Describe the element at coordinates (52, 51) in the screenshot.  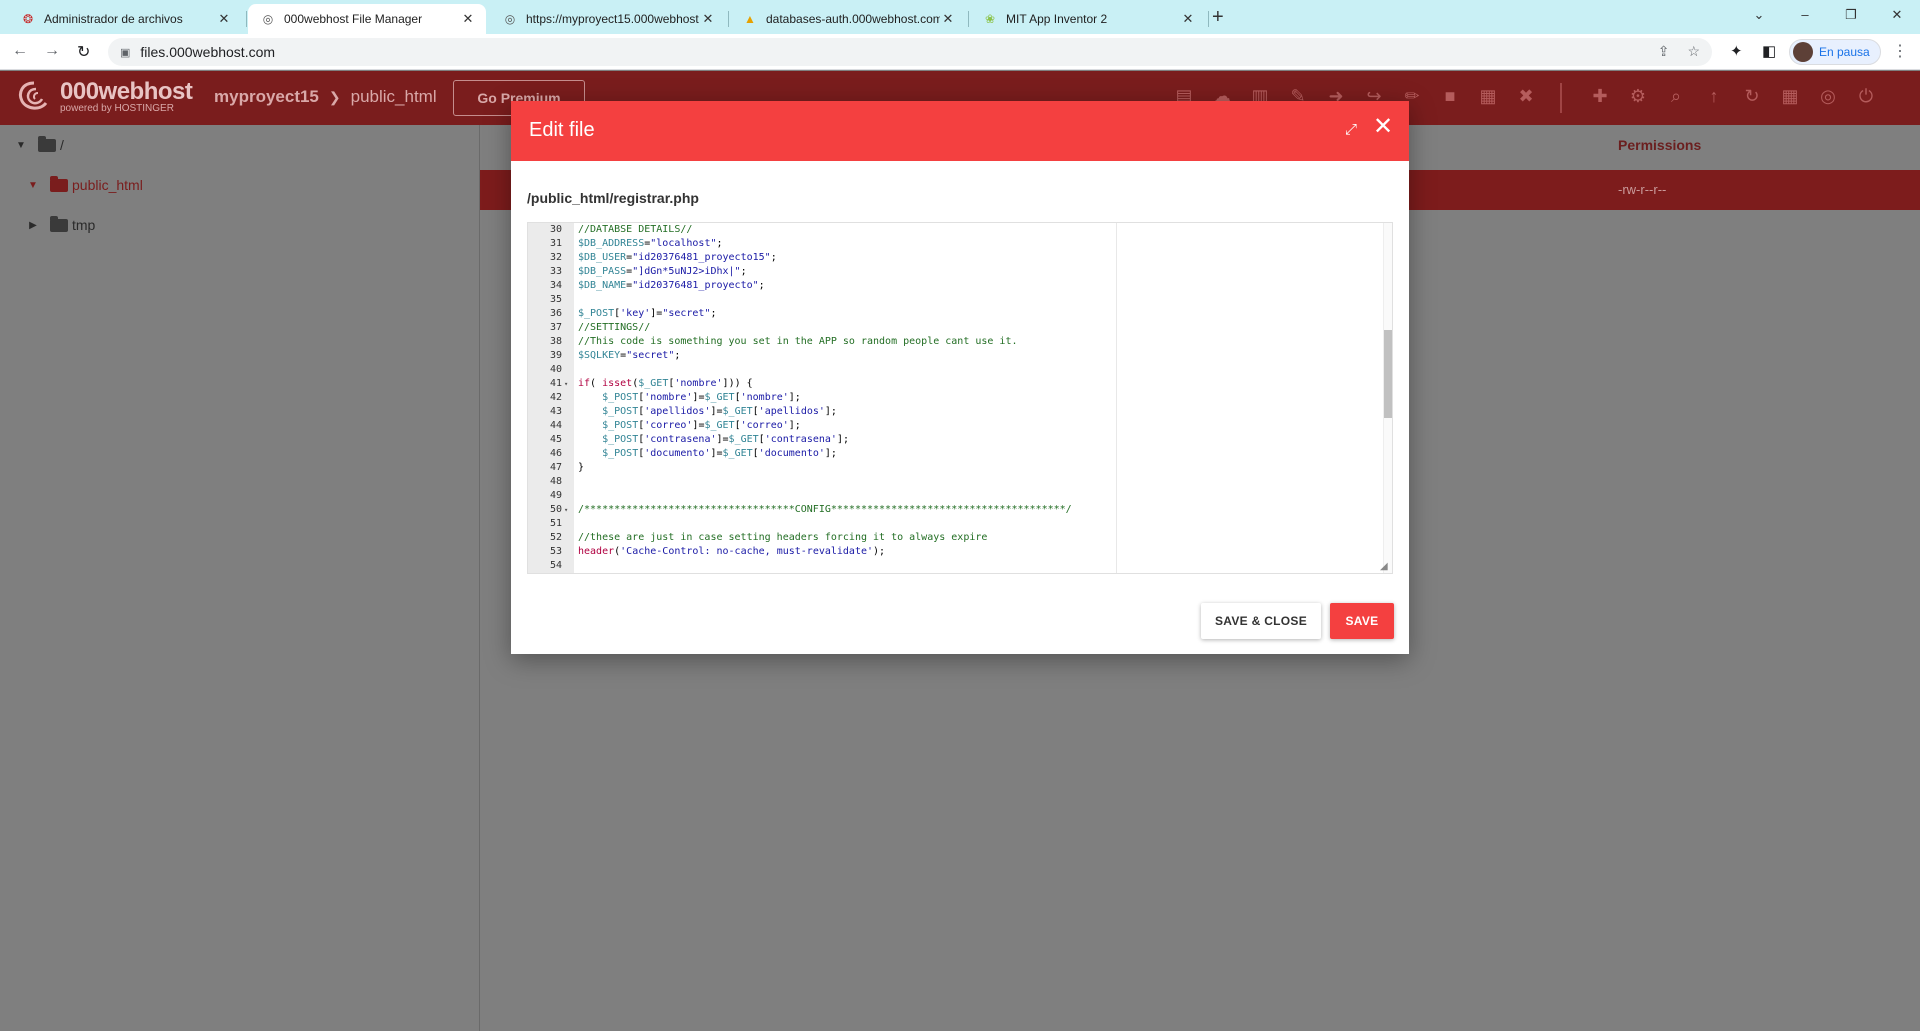
I see `forward-icon: →` at that location.